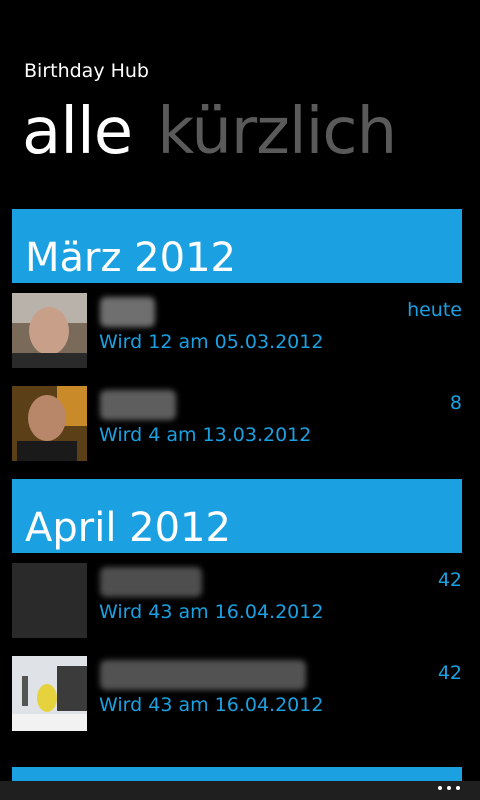  I want to click on group-header-april: April 2012, so click(237, 516).